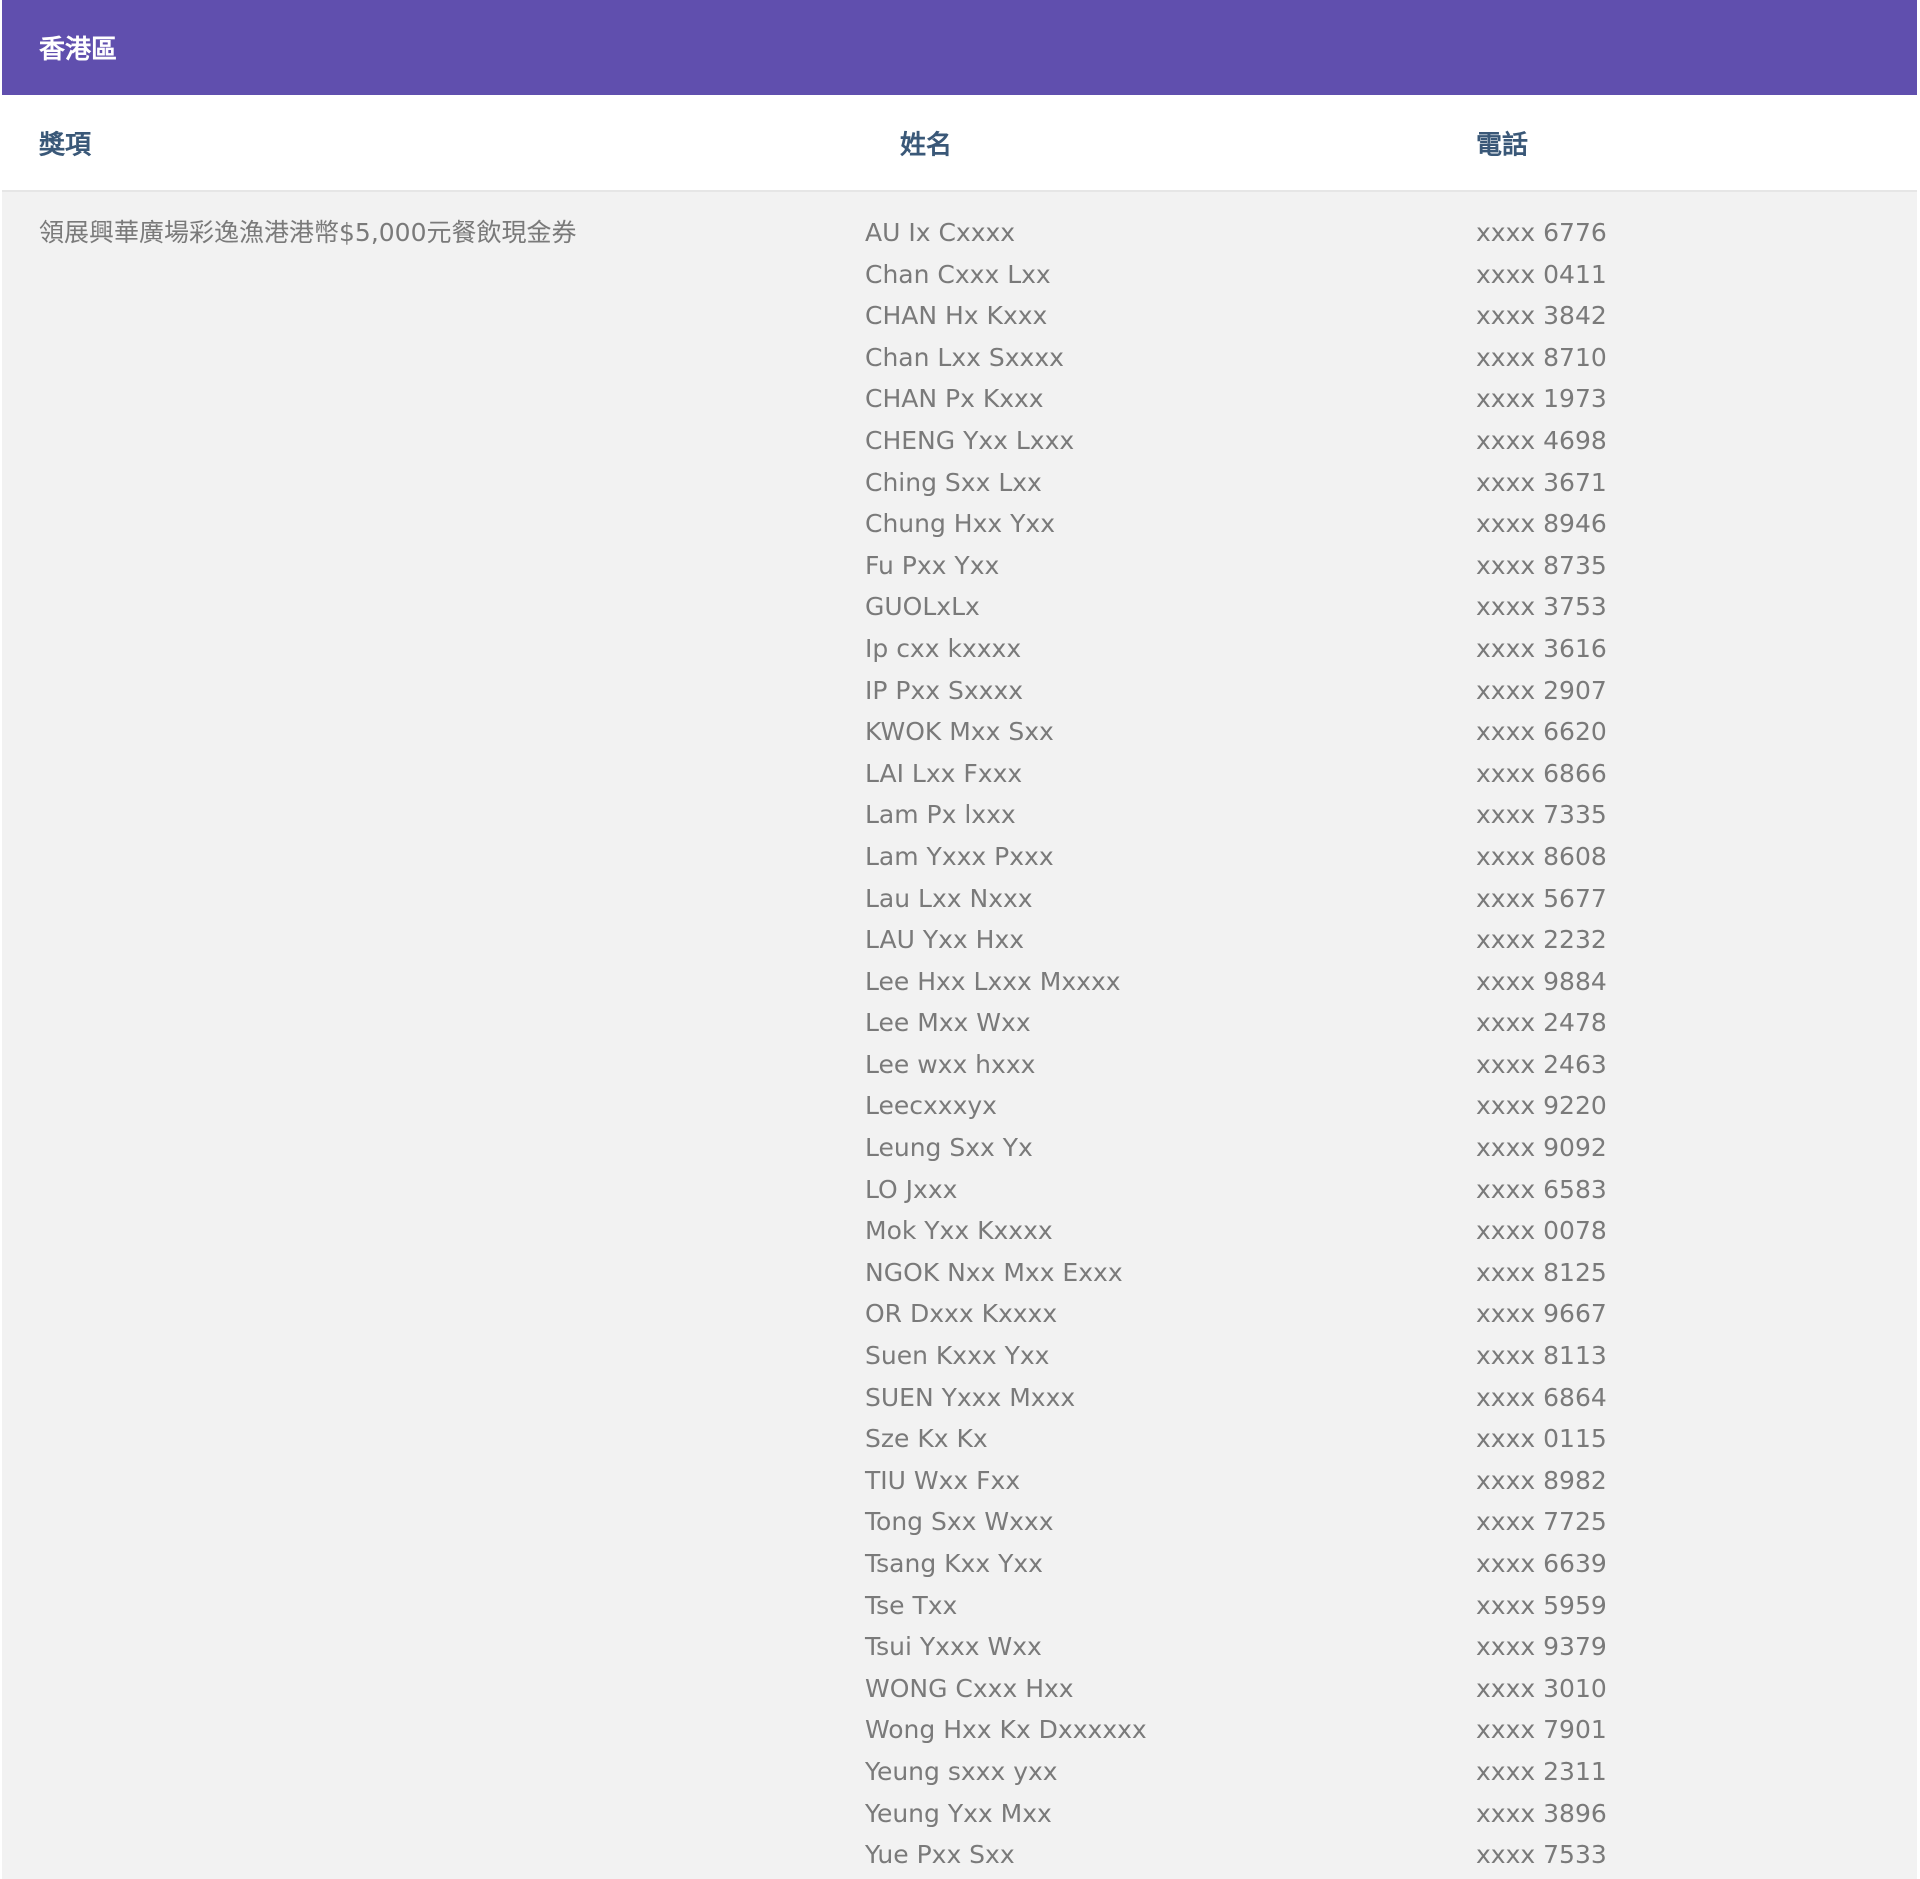 The image size is (1920, 1879). Describe the element at coordinates (1541, 1189) in the screenshot. I see `winner-phone: xxxx 6583` at that location.